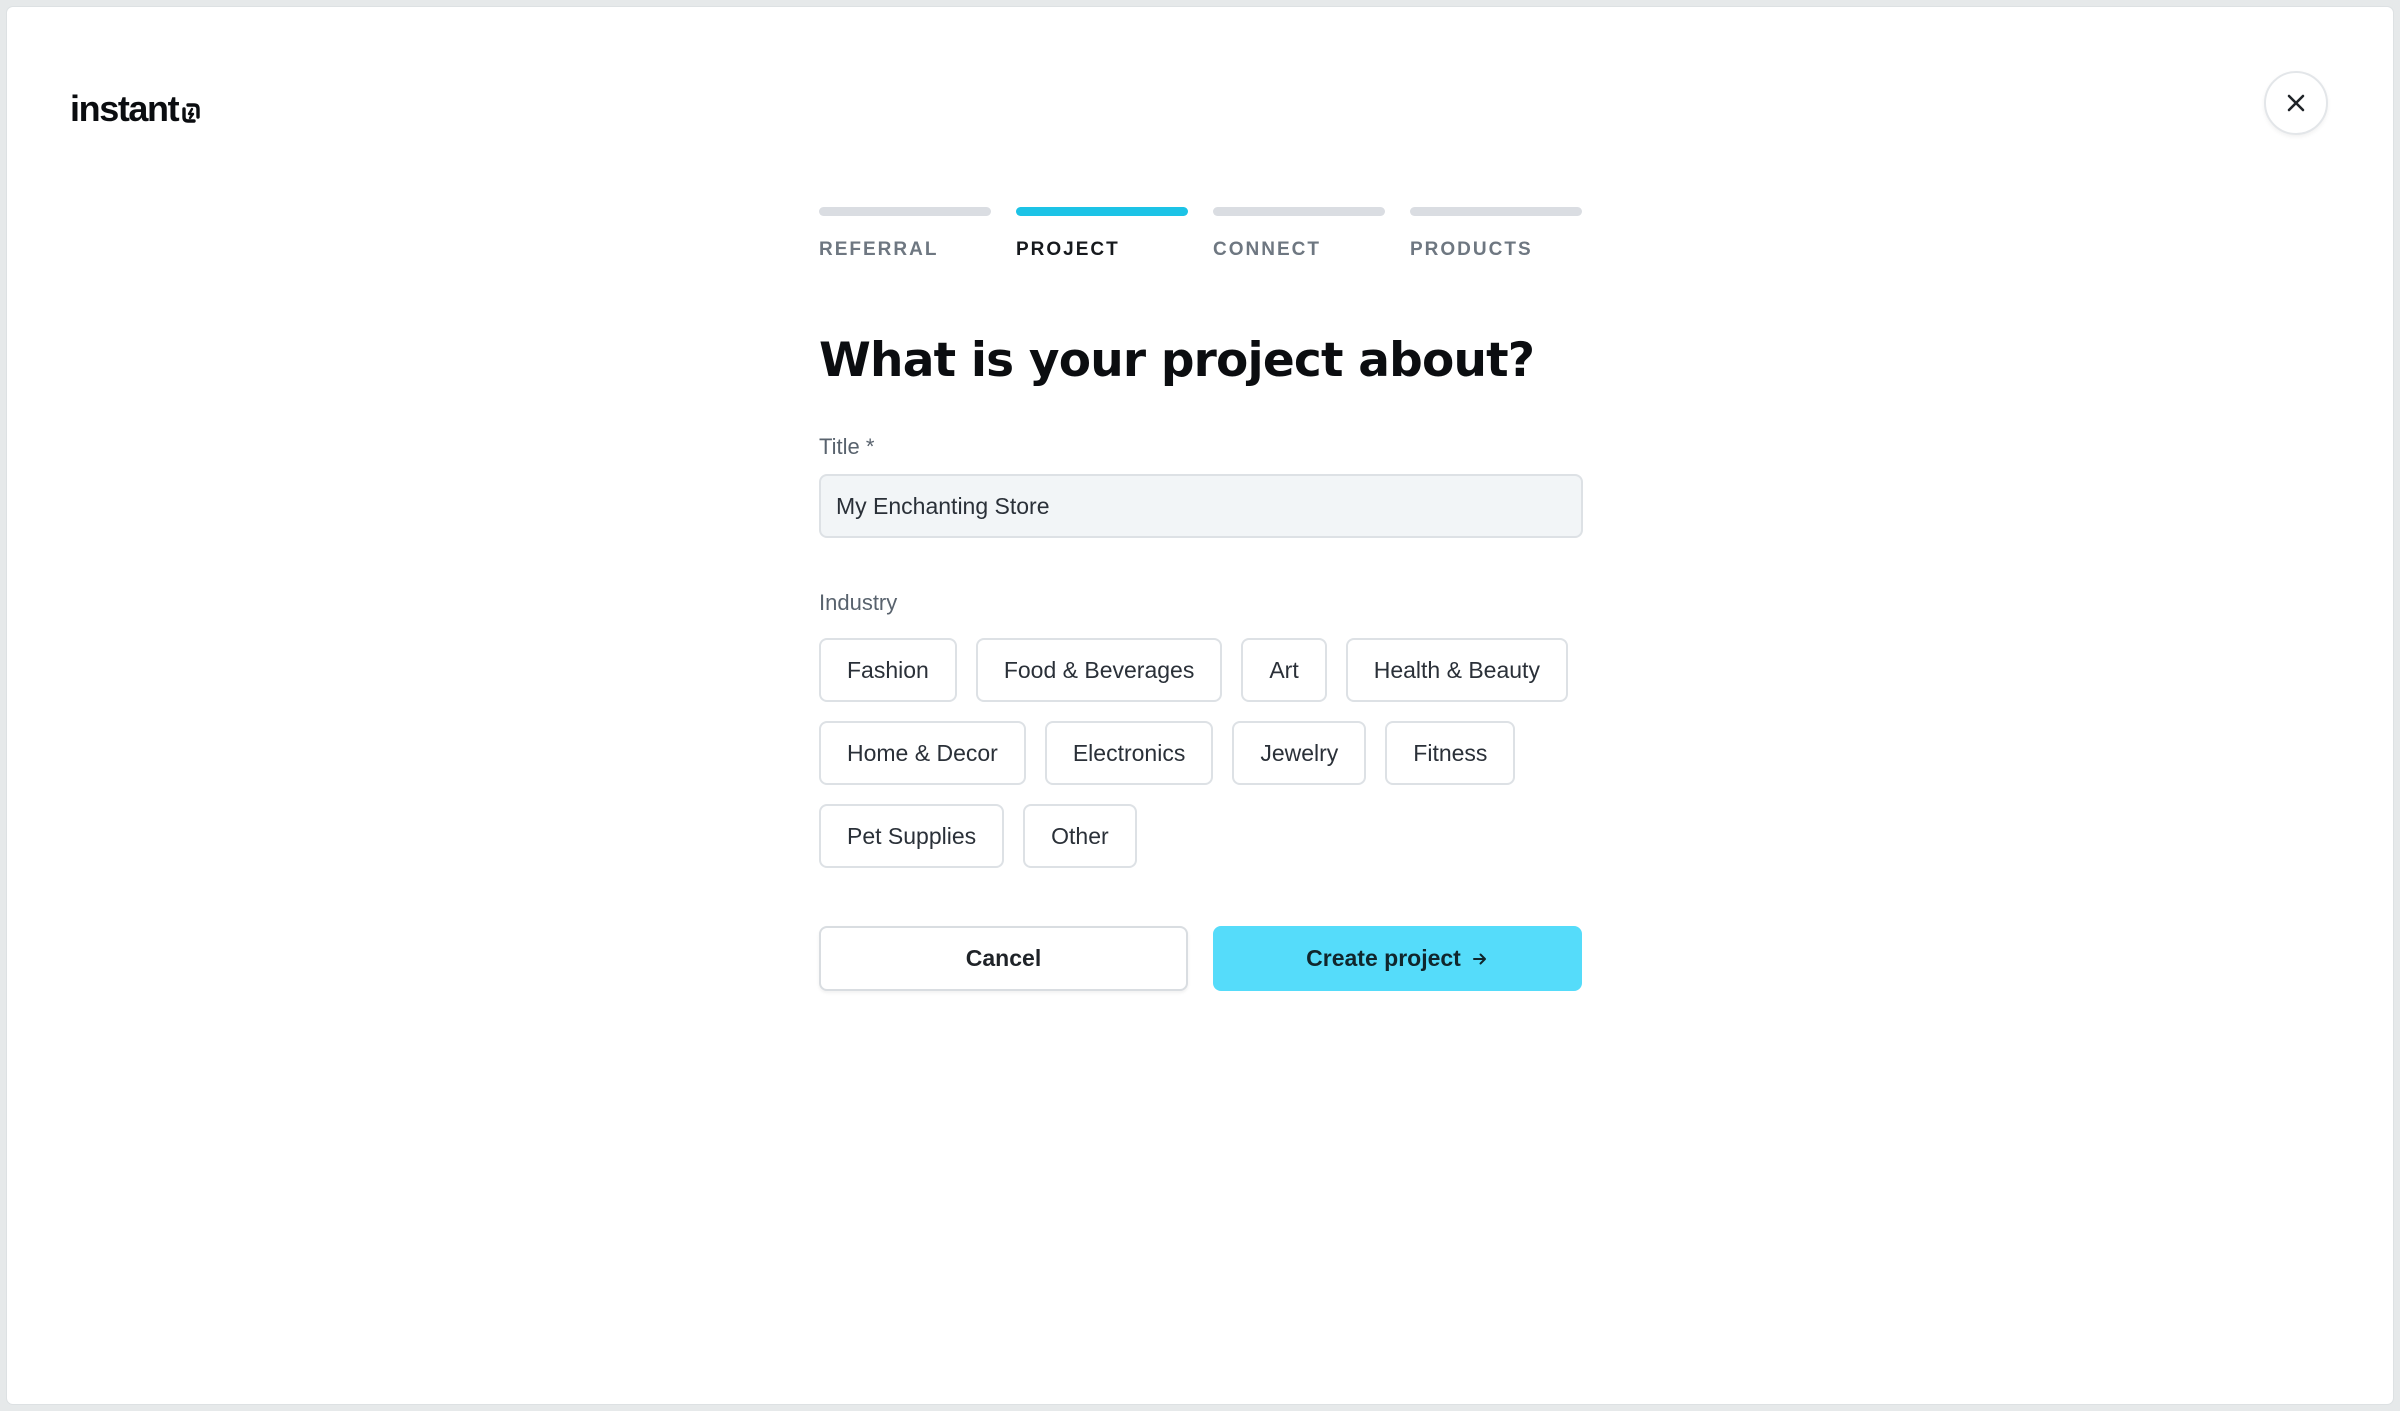  Describe the element at coordinates (191, 113) in the screenshot. I see `logo-mark-icon` at that location.